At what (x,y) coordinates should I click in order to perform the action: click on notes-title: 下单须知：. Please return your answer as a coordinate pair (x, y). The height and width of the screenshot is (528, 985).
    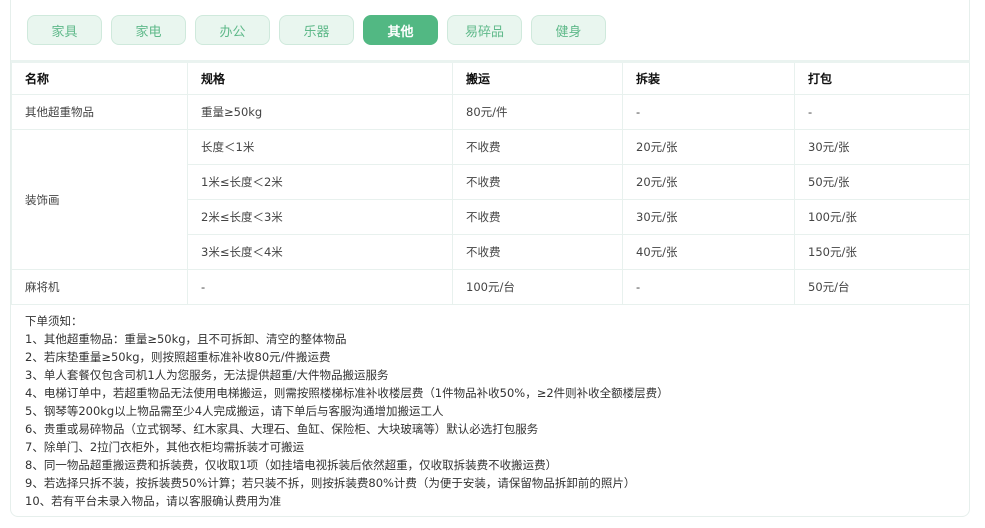
    Looking at the image, I should click on (54, 321).